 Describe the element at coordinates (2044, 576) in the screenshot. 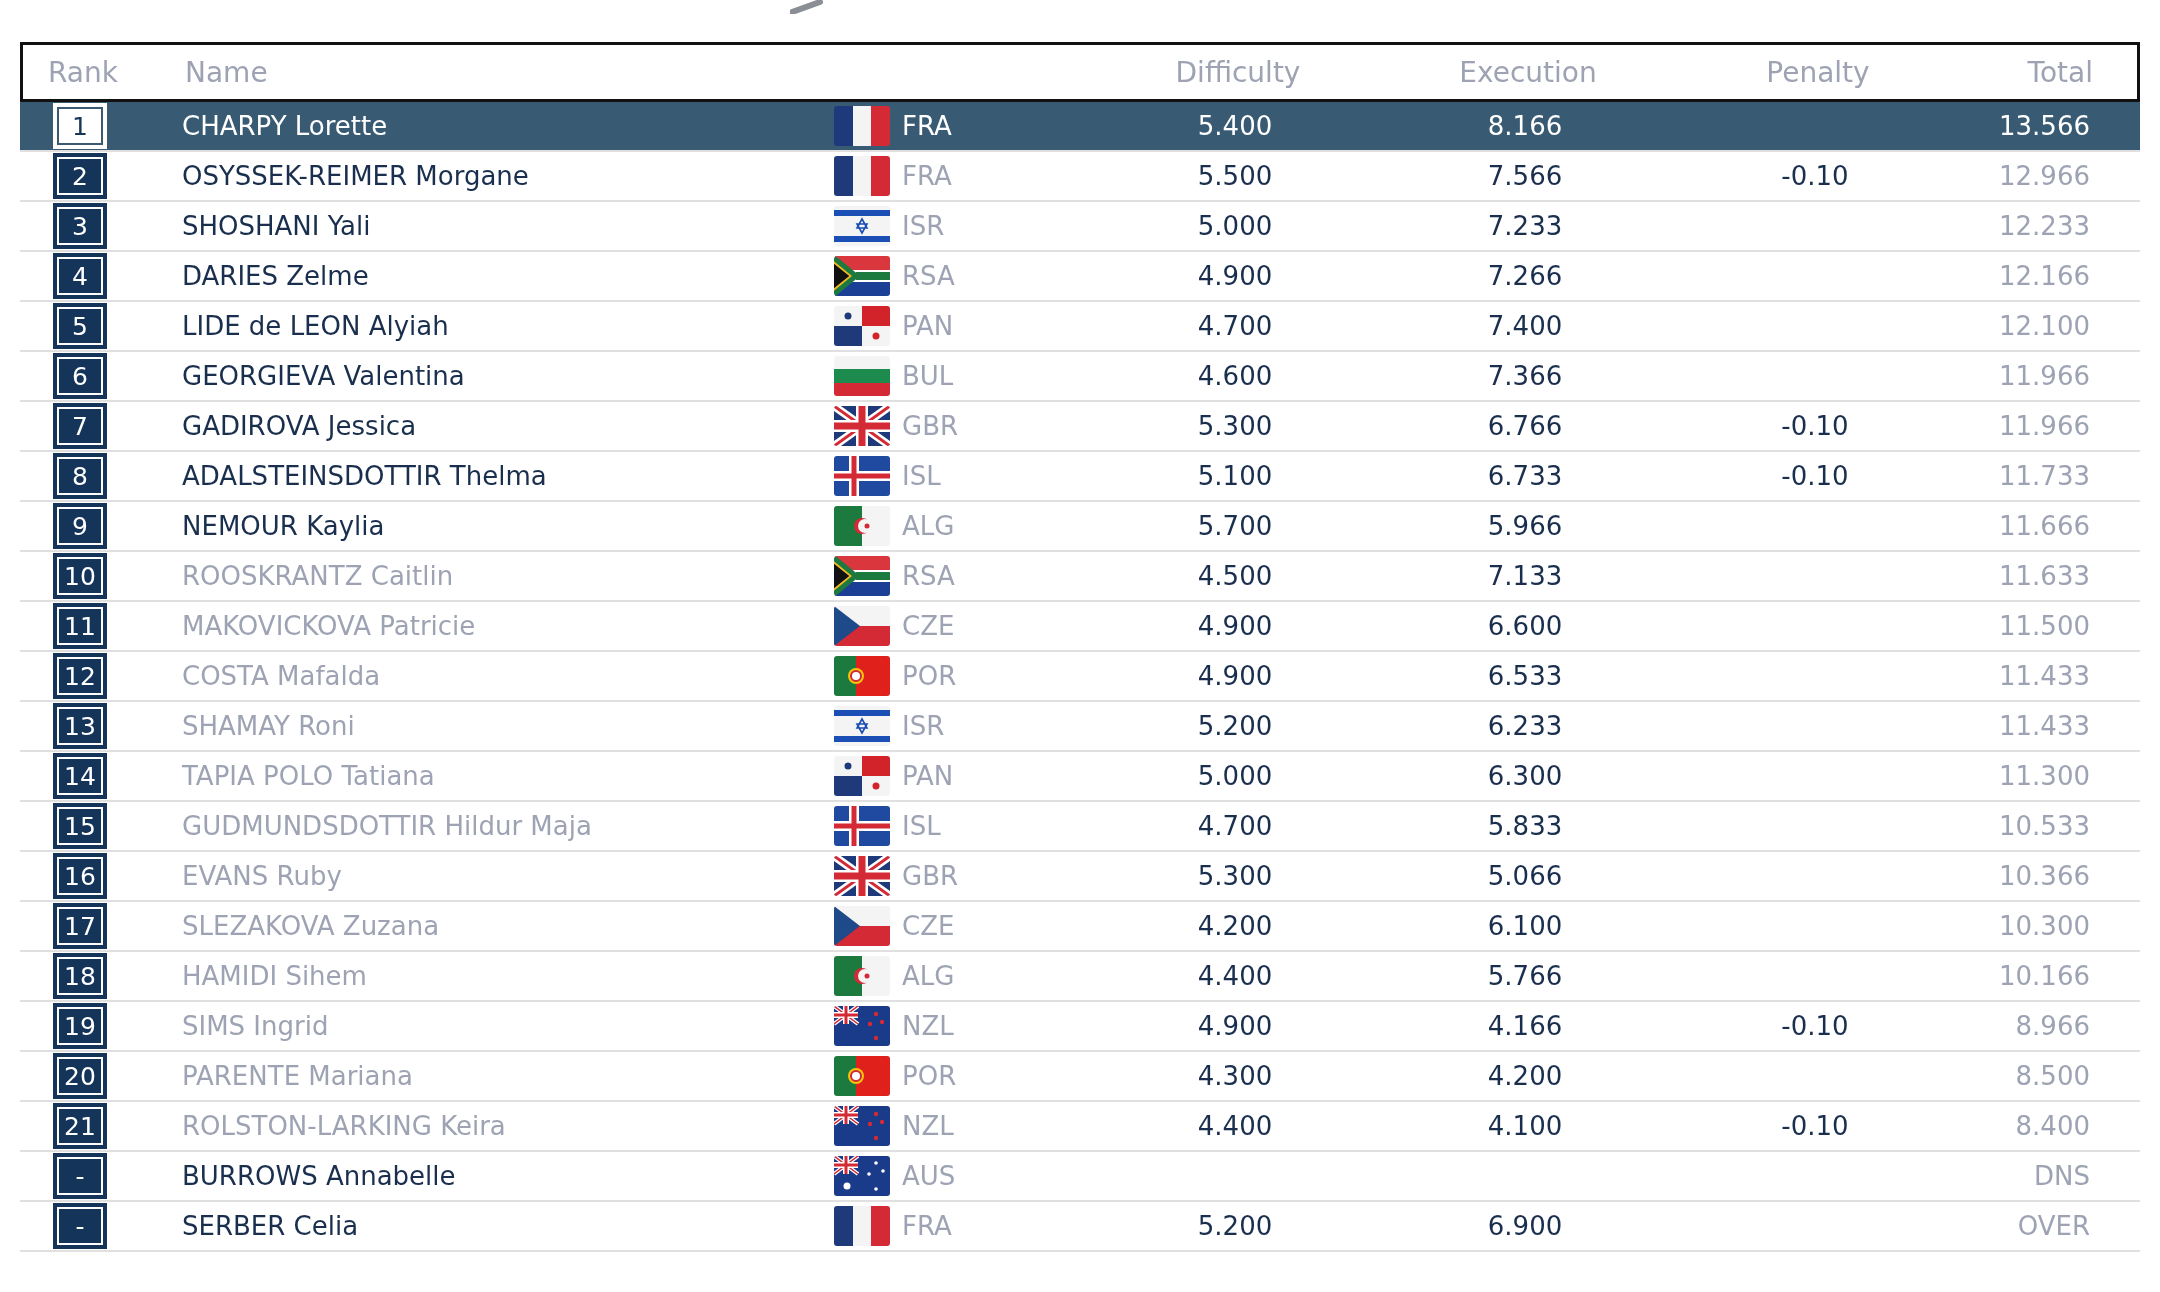

I see `total-score: 11.633` at that location.